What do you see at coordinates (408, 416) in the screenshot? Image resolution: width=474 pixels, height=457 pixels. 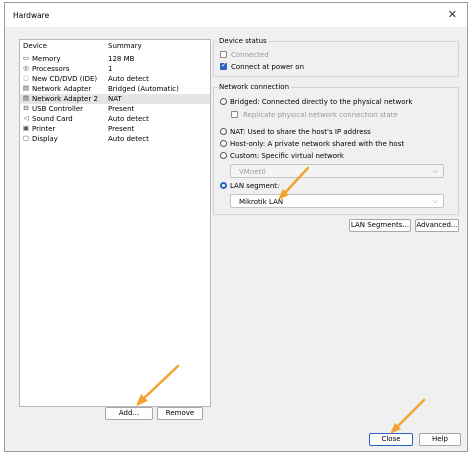 I see `arrow-to-close-button` at bounding box center [408, 416].